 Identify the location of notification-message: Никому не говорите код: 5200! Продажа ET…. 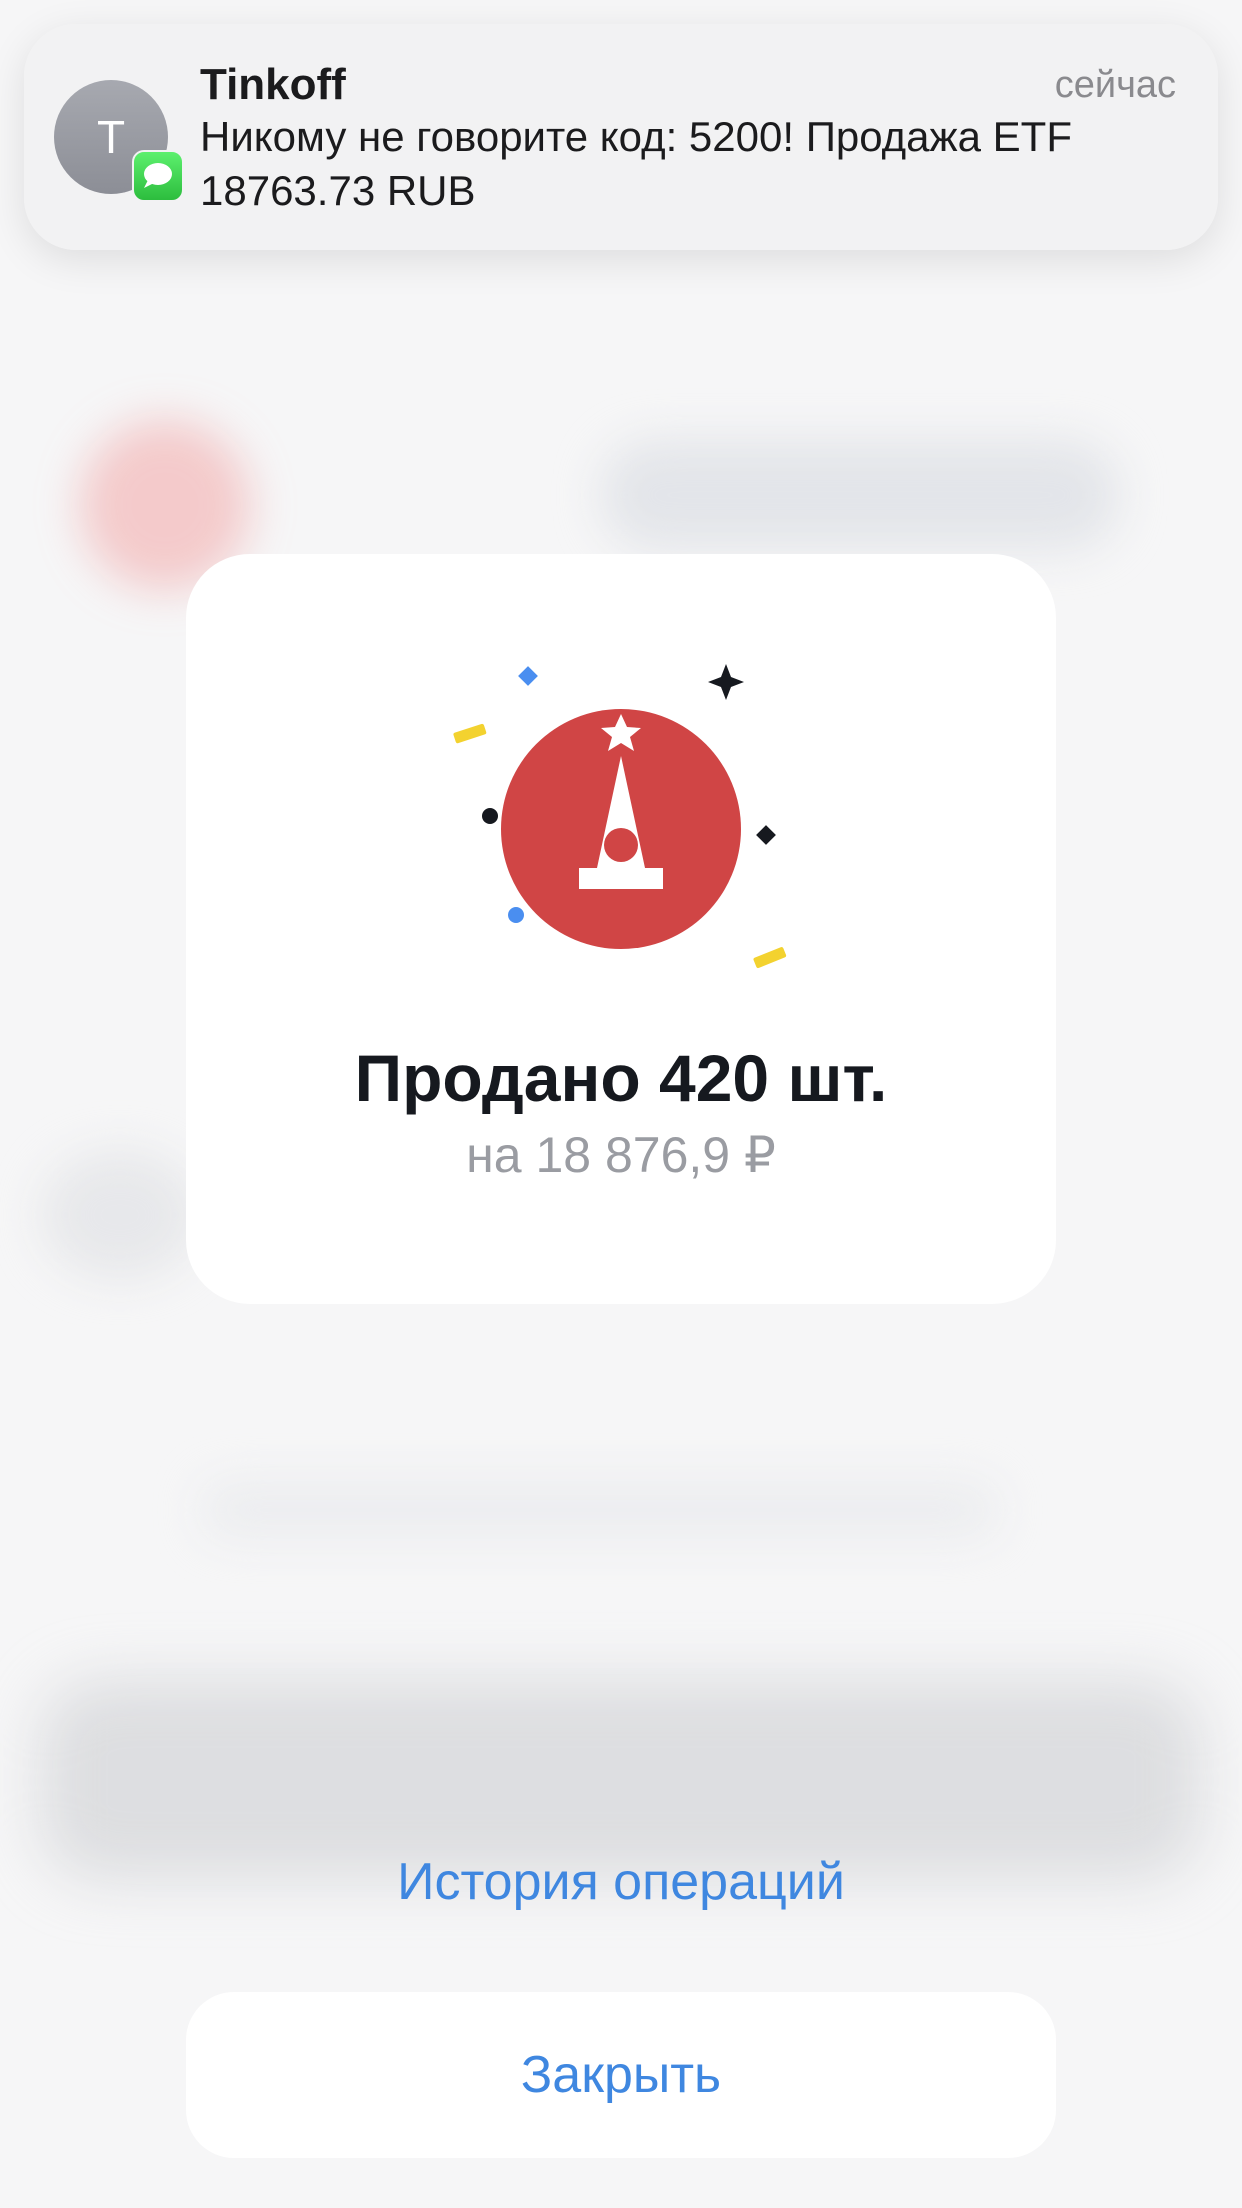
(636, 163).